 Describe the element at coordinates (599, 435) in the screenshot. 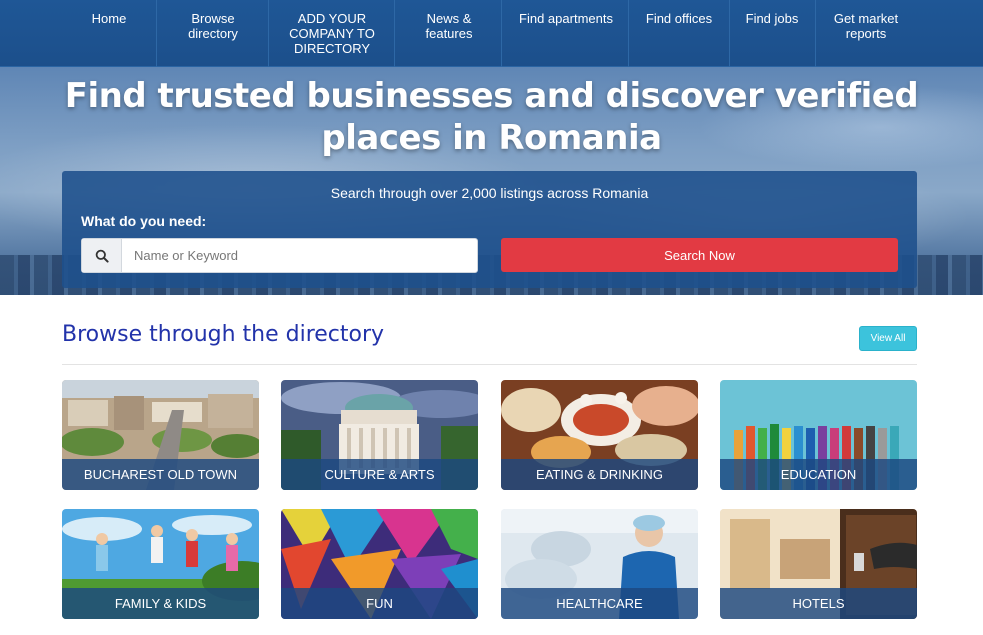

I see `category-card-eating-drinking: EATING & DRINKING` at that location.